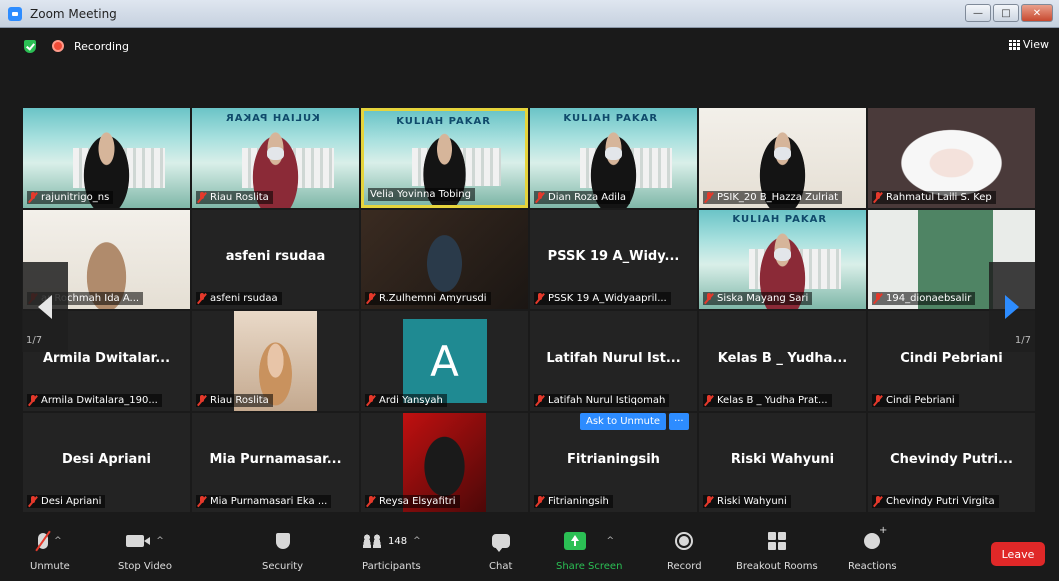 The height and width of the screenshot is (581, 1059). I want to click on participant-tile: Rahmatul Laili S. Kep, so click(951, 158).